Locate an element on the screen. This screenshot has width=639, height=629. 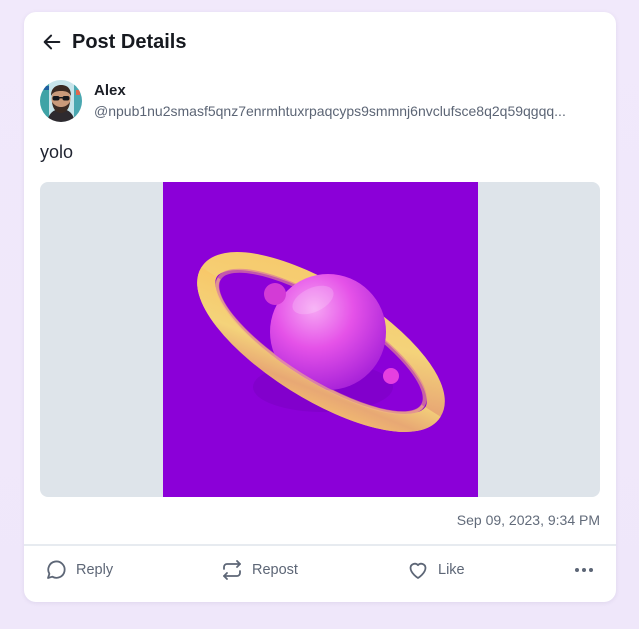
back-button is located at coordinates (52, 42).